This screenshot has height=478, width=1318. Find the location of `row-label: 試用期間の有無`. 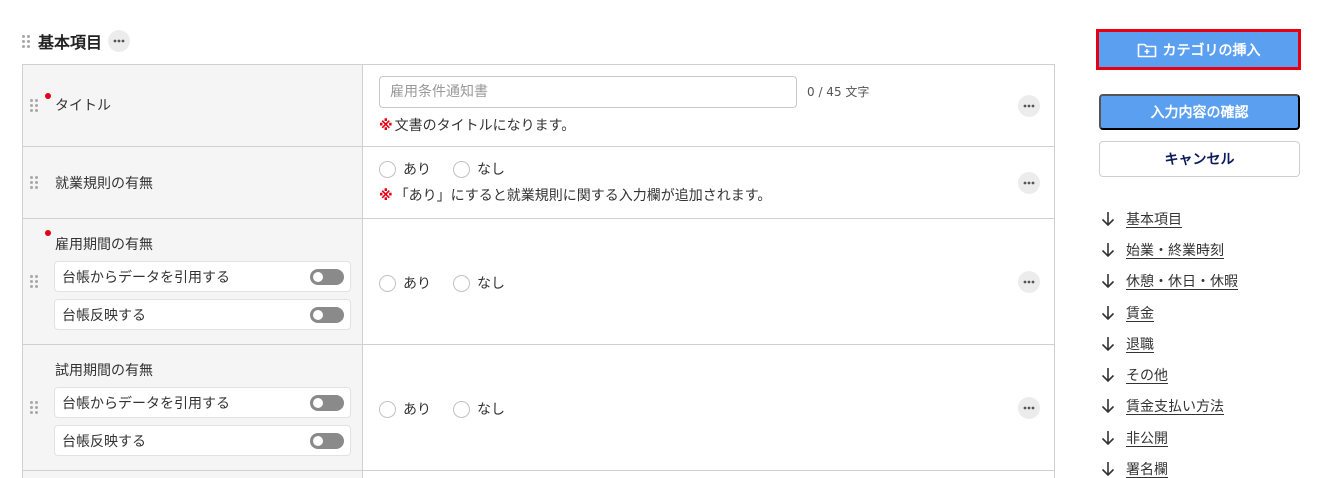

row-label: 試用期間の有無 is located at coordinates (104, 371).